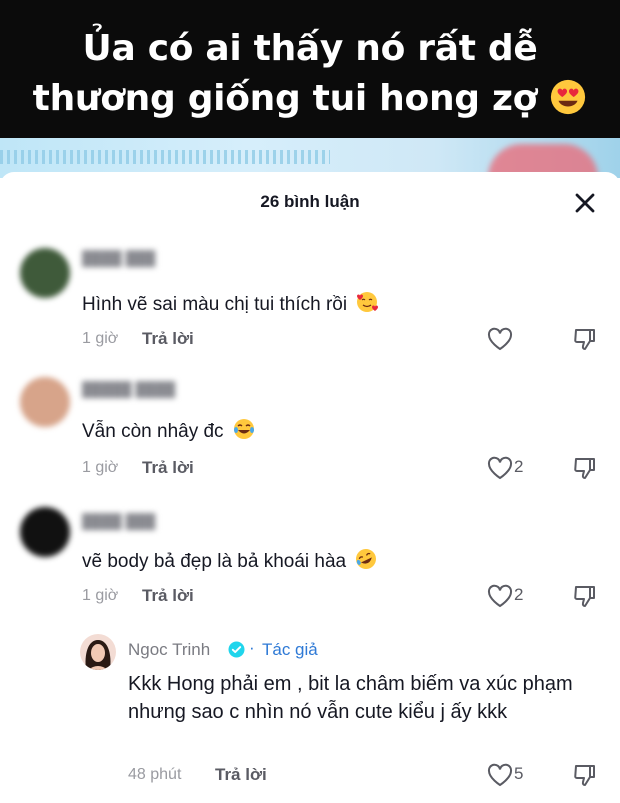 This screenshot has height=803, width=620. I want to click on heart-eyes-emoji-icon, so click(568, 97).